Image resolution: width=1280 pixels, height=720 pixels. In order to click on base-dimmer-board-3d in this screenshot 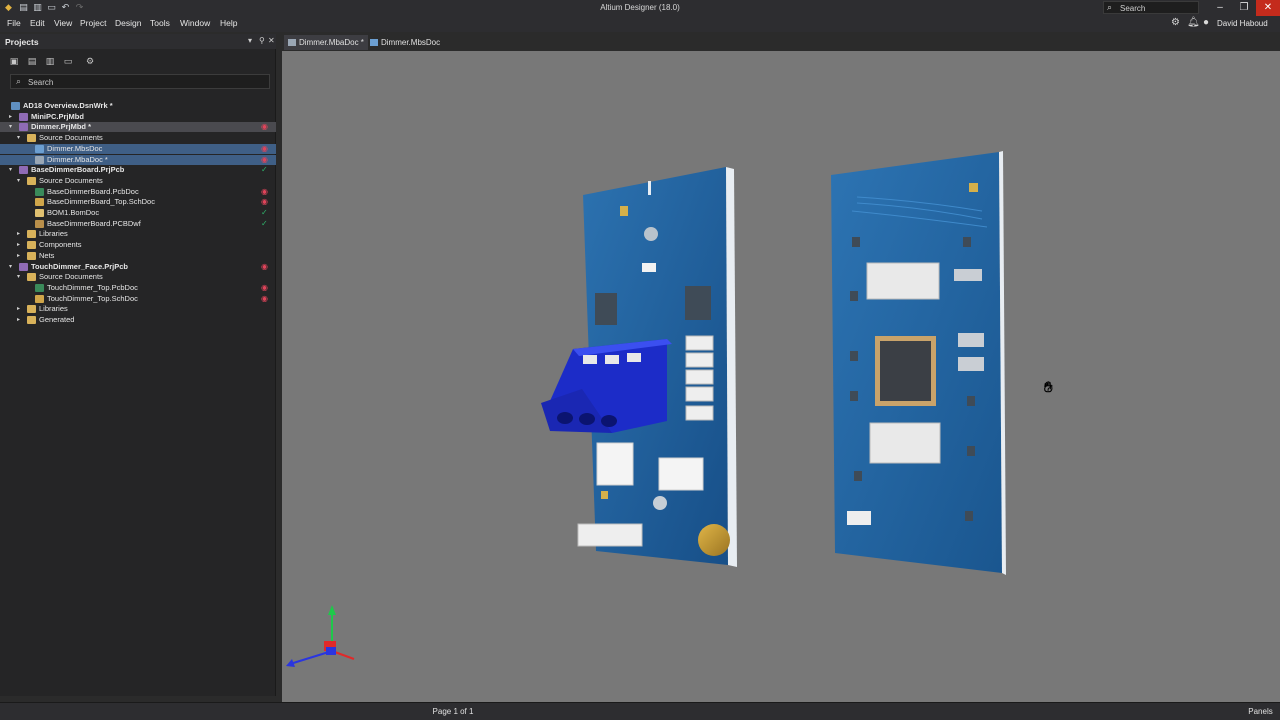, I will do `click(639, 367)`.